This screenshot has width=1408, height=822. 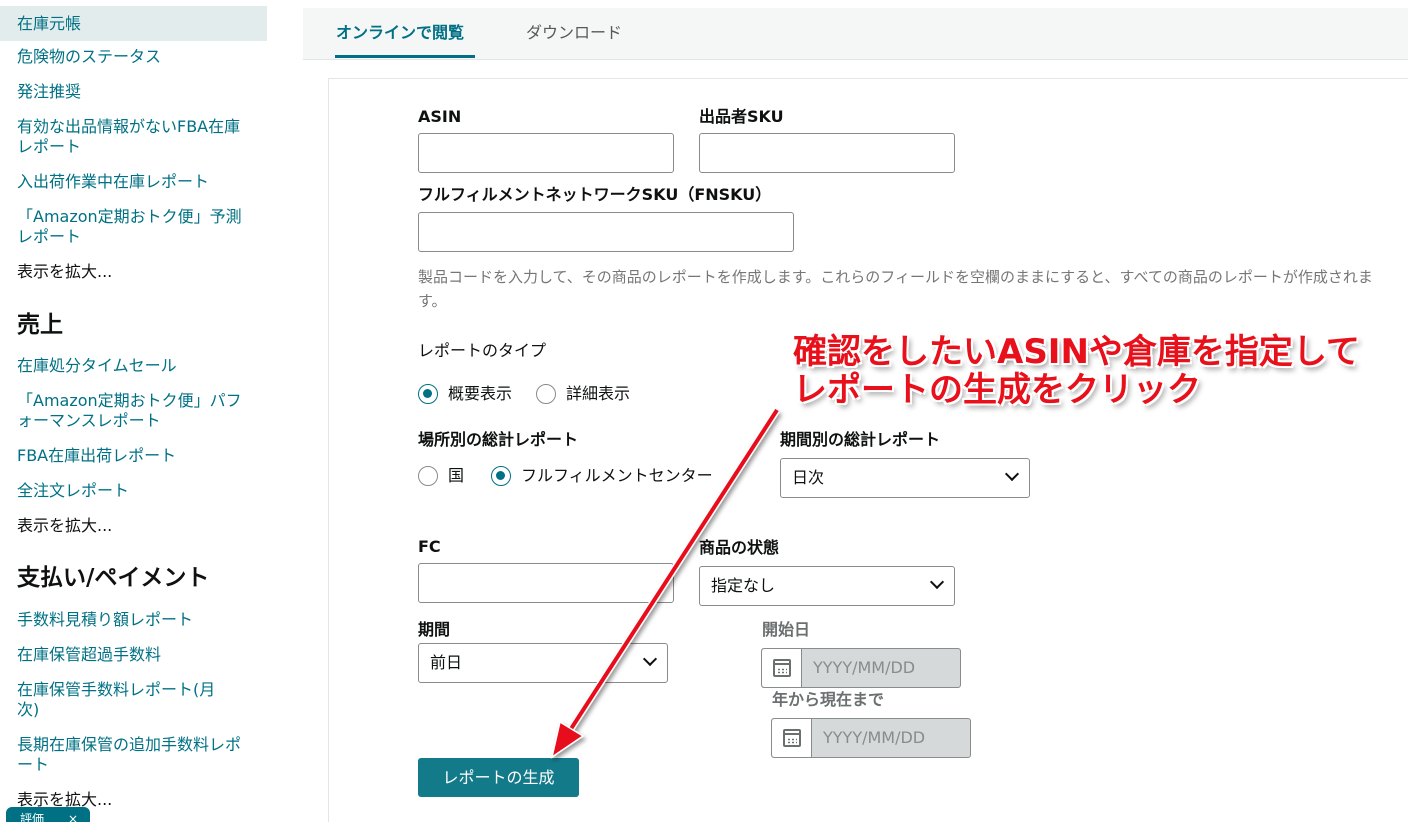 What do you see at coordinates (501, 476) in the screenshot?
I see `radio-fulfillment-center` at bounding box center [501, 476].